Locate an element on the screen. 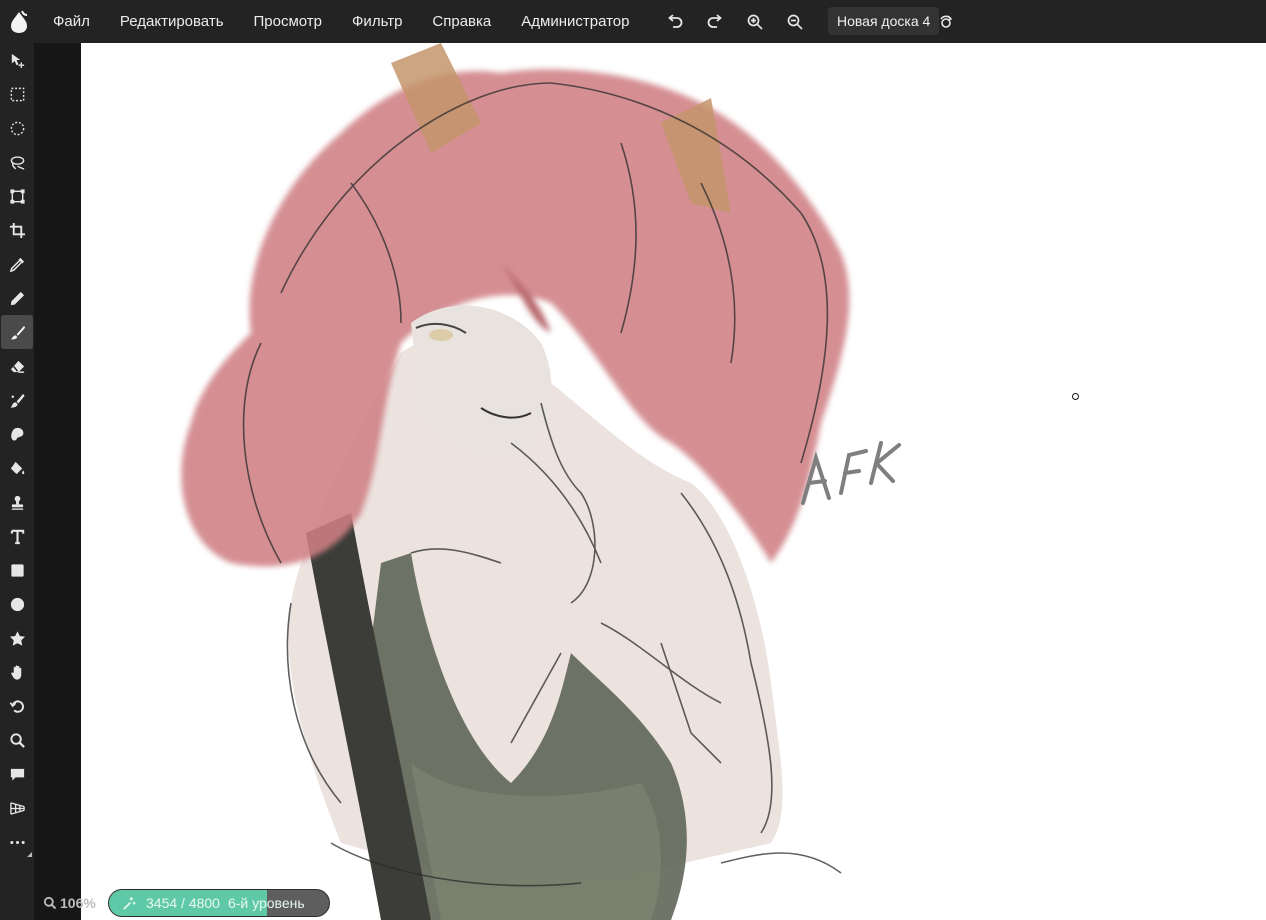 The image size is (1266, 920). logo-icon is located at coordinates (19, 21).